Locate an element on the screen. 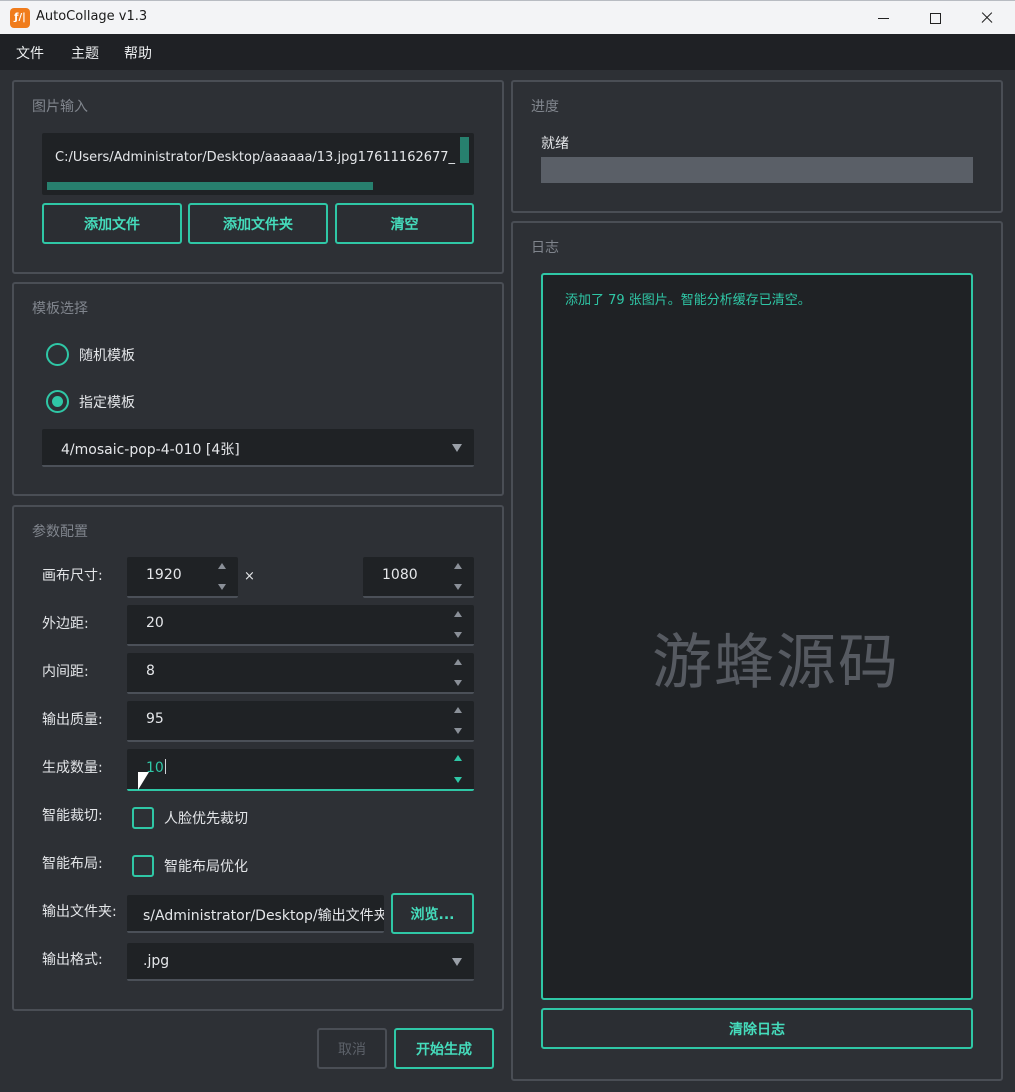  minimize-button is located at coordinates (883, 18).